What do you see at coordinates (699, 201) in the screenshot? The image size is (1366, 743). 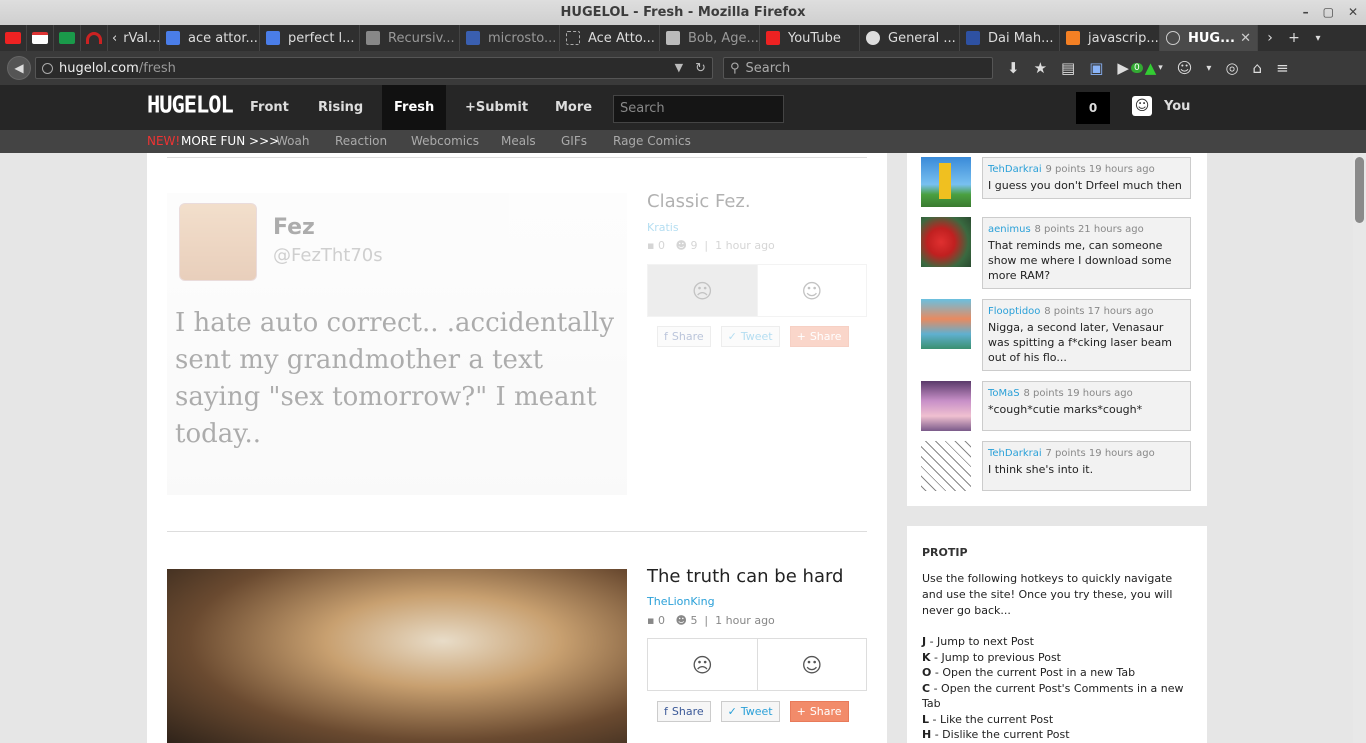 I see `post-title: Classic Fez.` at bounding box center [699, 201].